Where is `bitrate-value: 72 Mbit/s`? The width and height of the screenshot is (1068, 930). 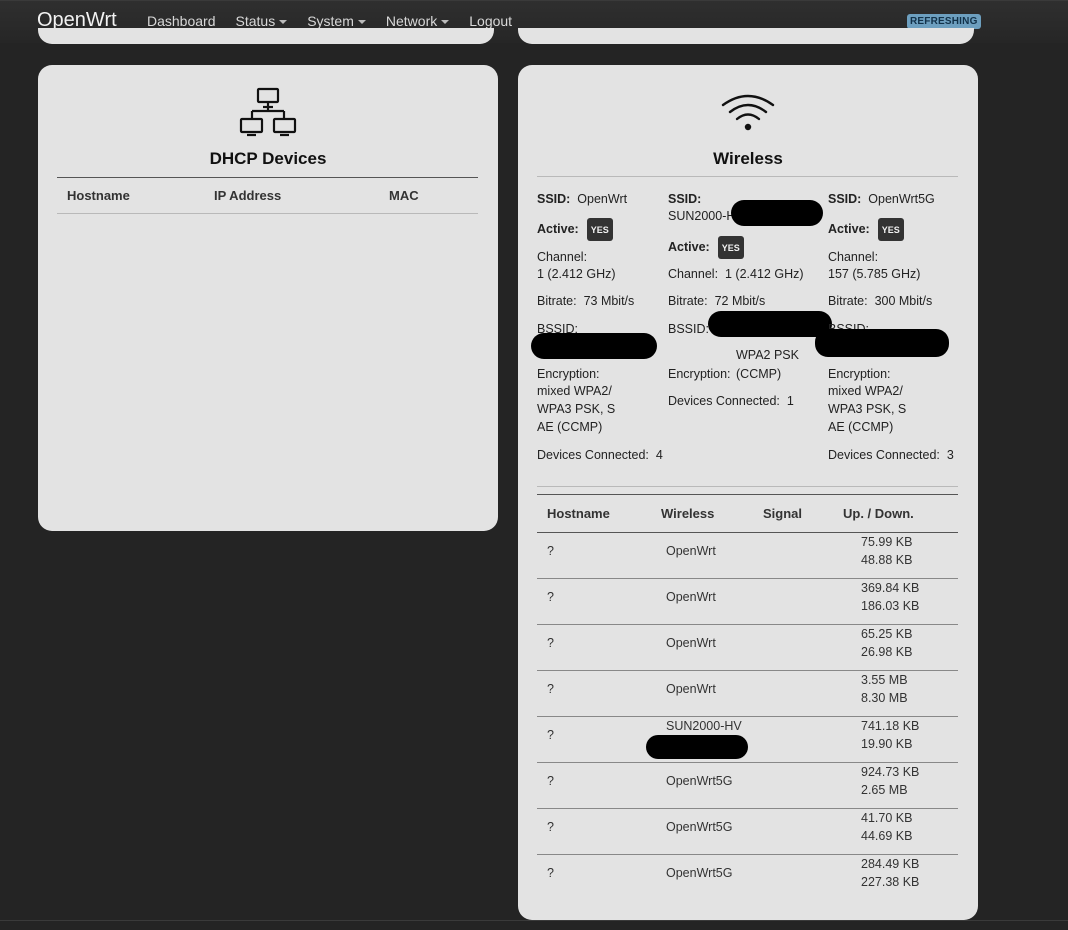
bitrate-value: 72 Mbit/s is located at coordinates (740, 301).